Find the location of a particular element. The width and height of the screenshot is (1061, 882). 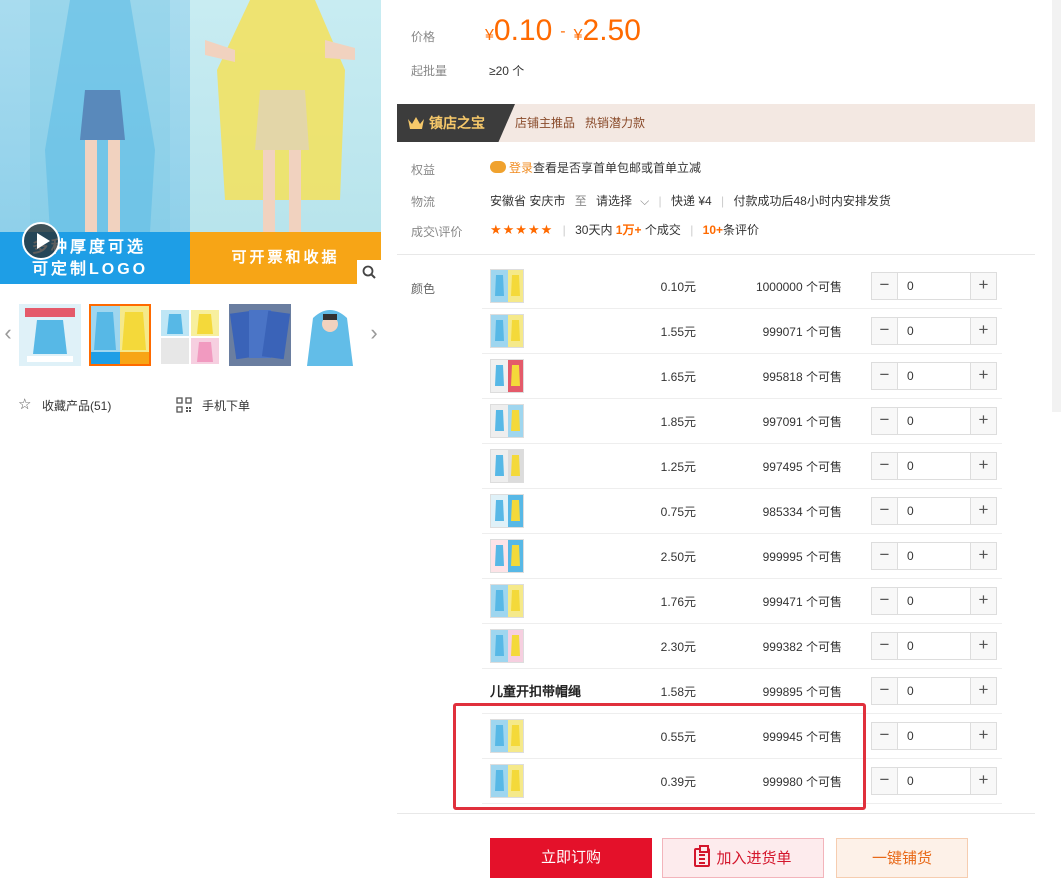

sku-row: 0.75元 985334 个可售 − + is located at coordinates (742, 511).